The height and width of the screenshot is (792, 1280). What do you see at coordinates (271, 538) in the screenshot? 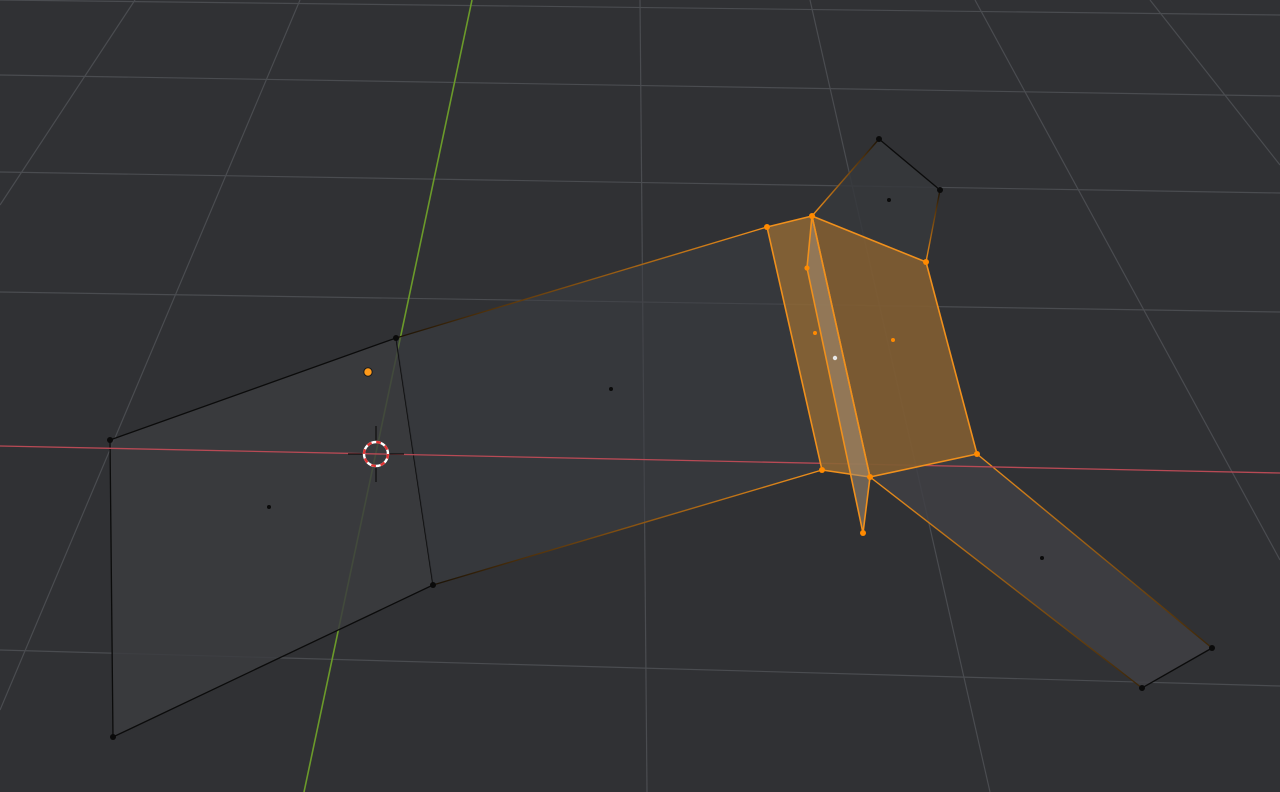
I see `face-left` at bounding box center [271, 538].